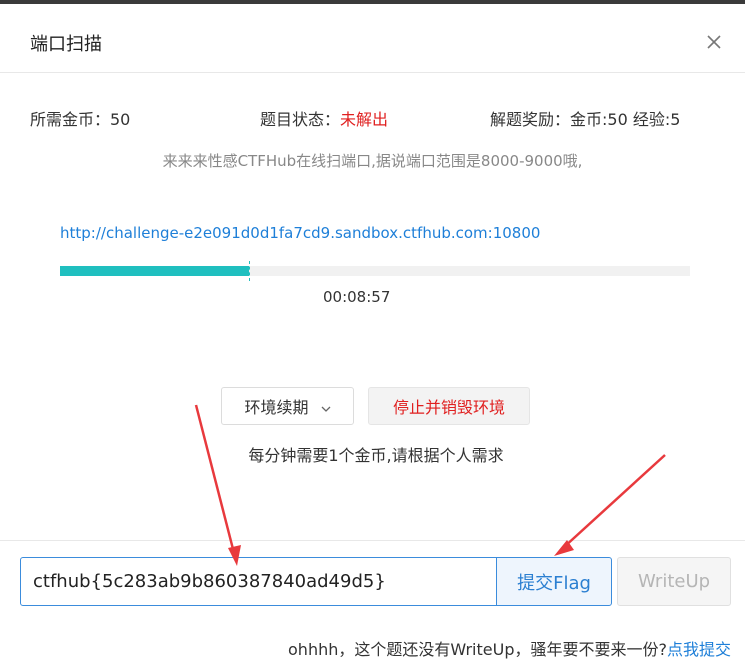  Describe the element at coordinates (554, 581) in the screenshot. I see `submit-flag-button: 提交Flag` at that location.